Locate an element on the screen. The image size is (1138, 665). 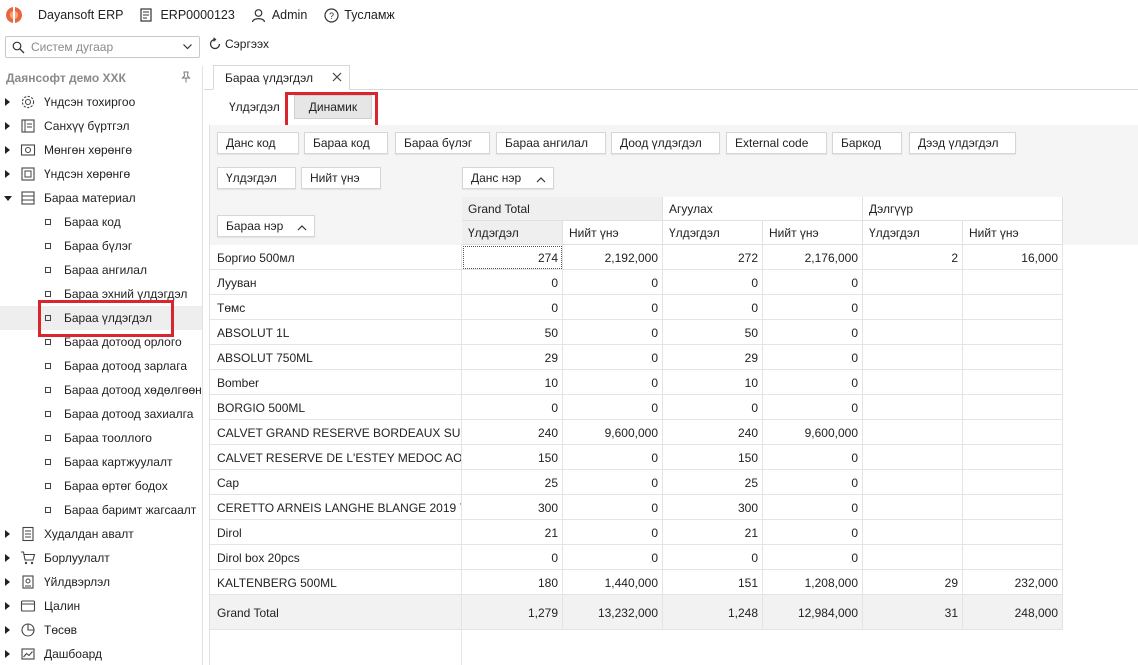
table-row: ABSOLUT 750ML 29 0 29 0 is located at coordinates (636, 357).